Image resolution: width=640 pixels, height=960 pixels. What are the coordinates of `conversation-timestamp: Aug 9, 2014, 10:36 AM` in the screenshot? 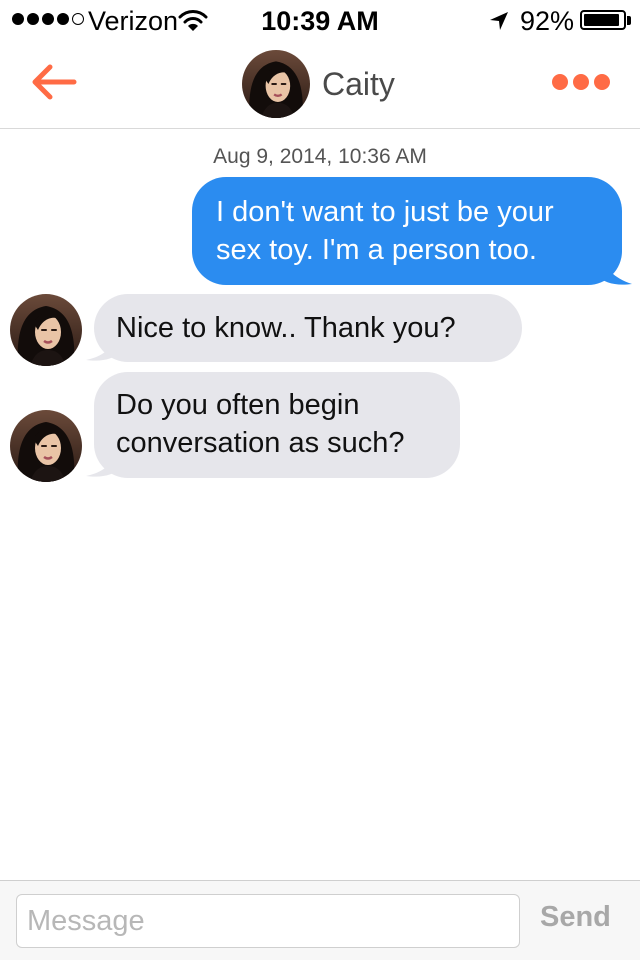 It's located at (320, 156).